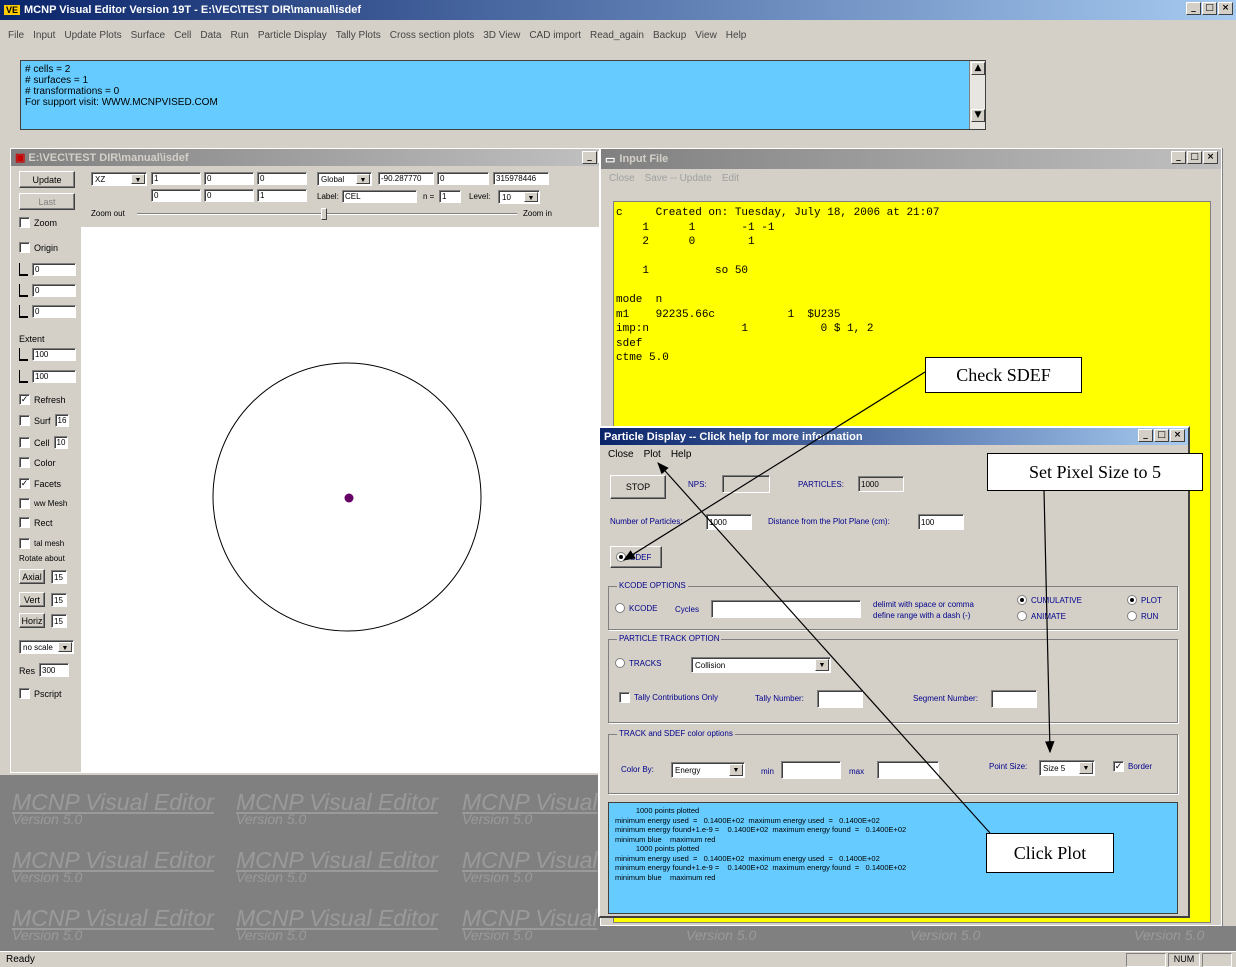  I want to click on extent-v-value: 100, so click(54, 376).